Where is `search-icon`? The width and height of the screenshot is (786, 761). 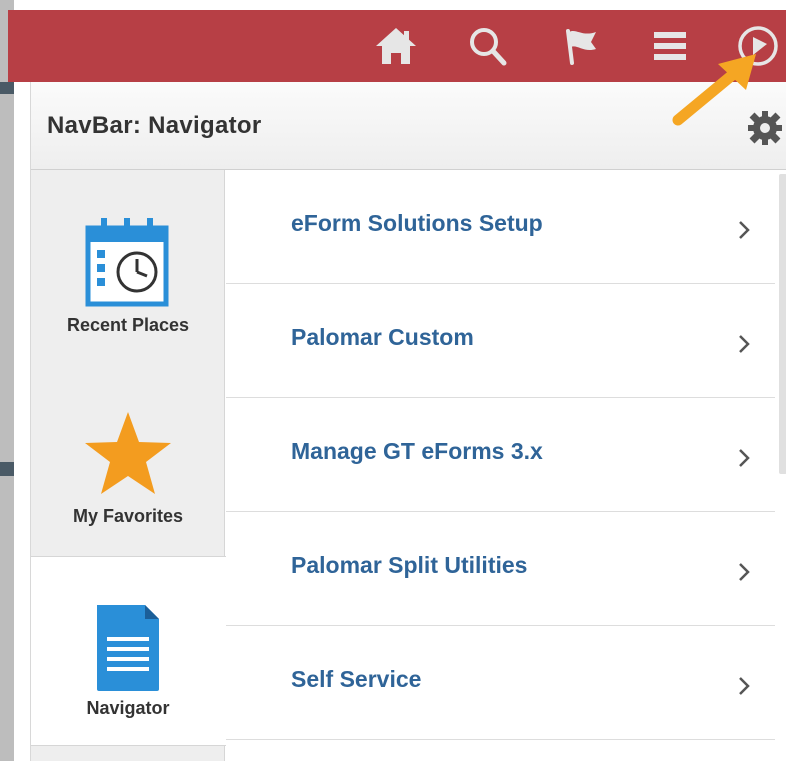
search-icon is located at coordinates (488, 47).